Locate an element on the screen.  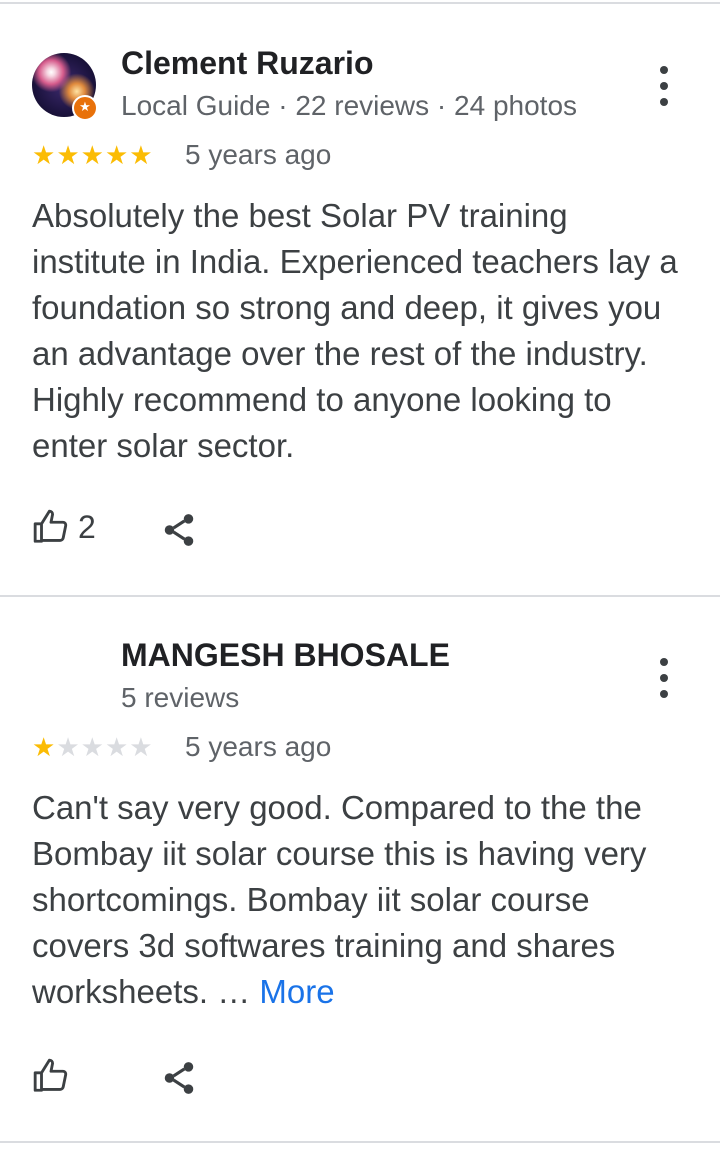
review-divider is located at coordinates (360, 596).